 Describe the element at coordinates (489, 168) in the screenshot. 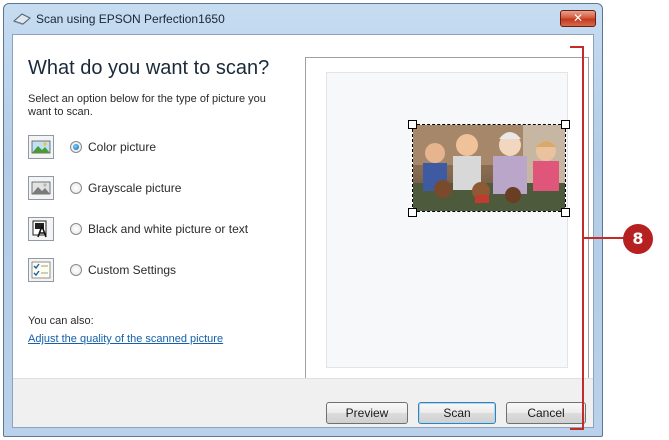

I see `crop-selection` at that location.